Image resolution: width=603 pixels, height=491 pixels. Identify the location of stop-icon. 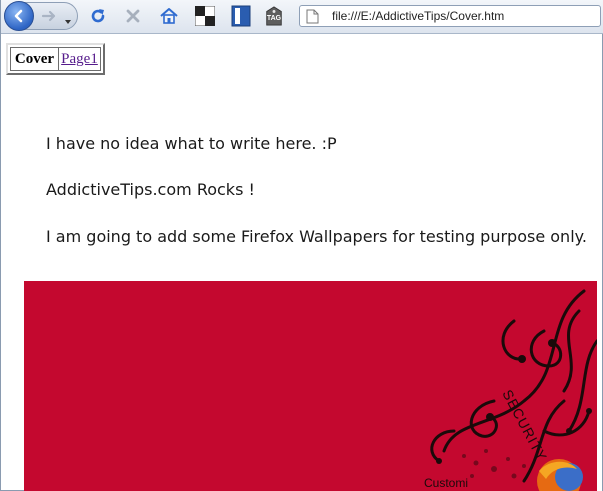
(133, 16).